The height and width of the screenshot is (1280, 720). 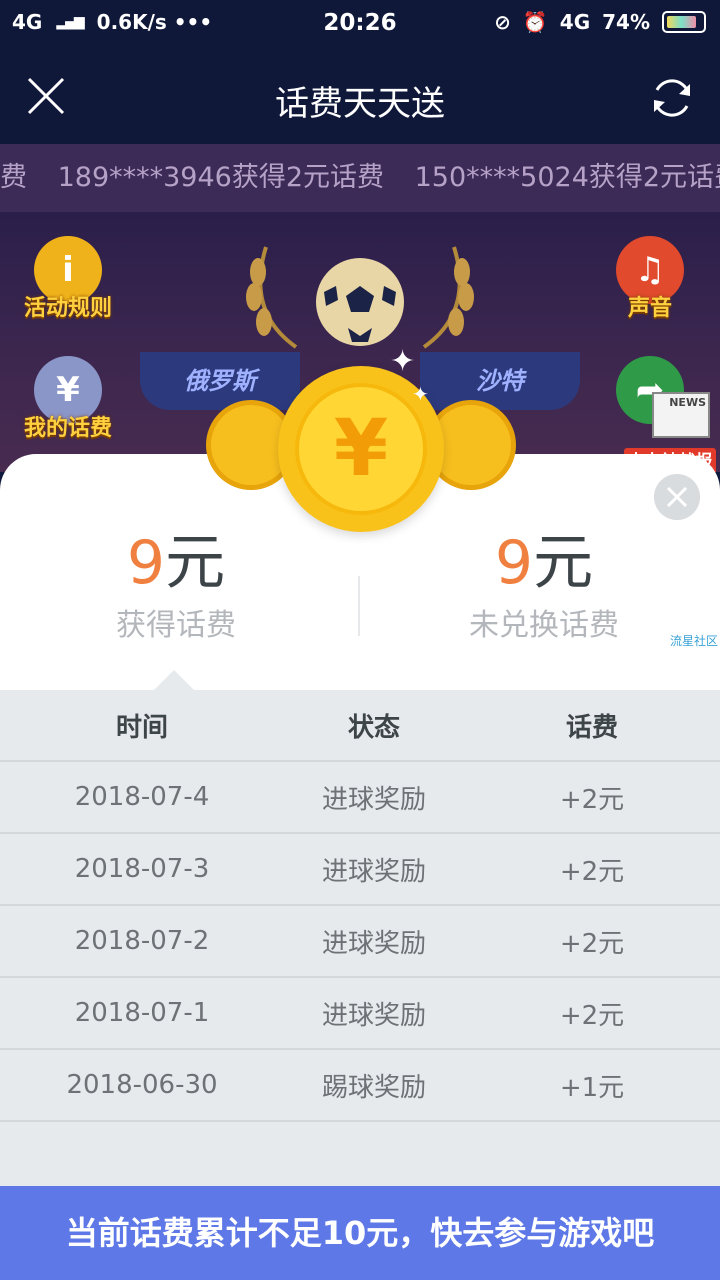 I want to click on close-card-icon, so click(x=677, y=497).